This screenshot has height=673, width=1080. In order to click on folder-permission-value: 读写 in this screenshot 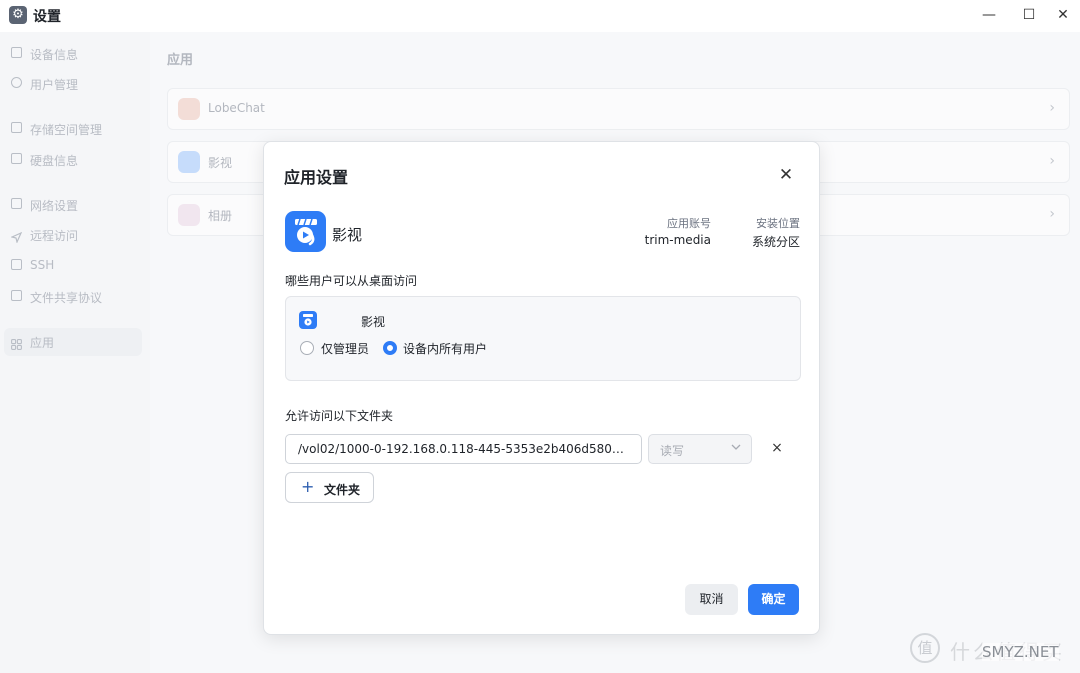, I will do `click(672, 451)`.